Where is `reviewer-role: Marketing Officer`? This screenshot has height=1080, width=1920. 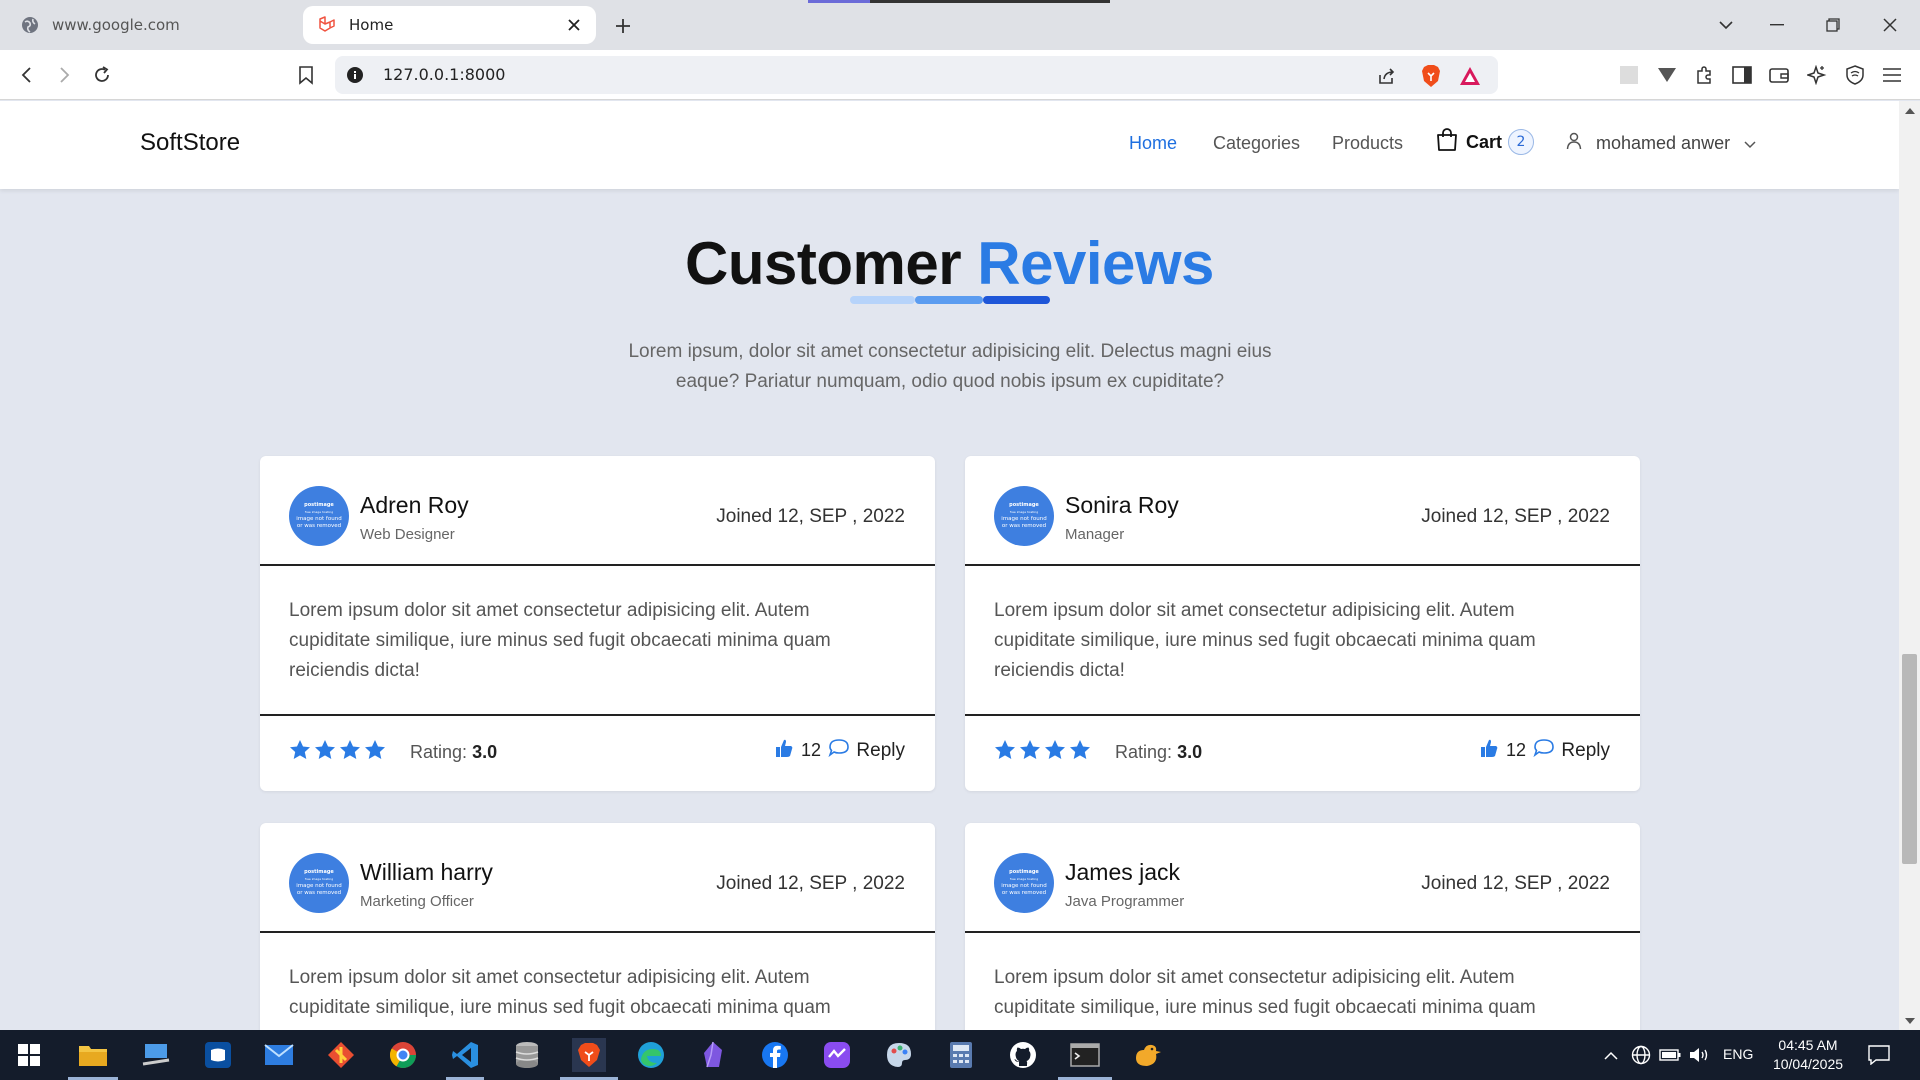
reviewer-role: Marketing Officer is located at coordinates (417, 901).